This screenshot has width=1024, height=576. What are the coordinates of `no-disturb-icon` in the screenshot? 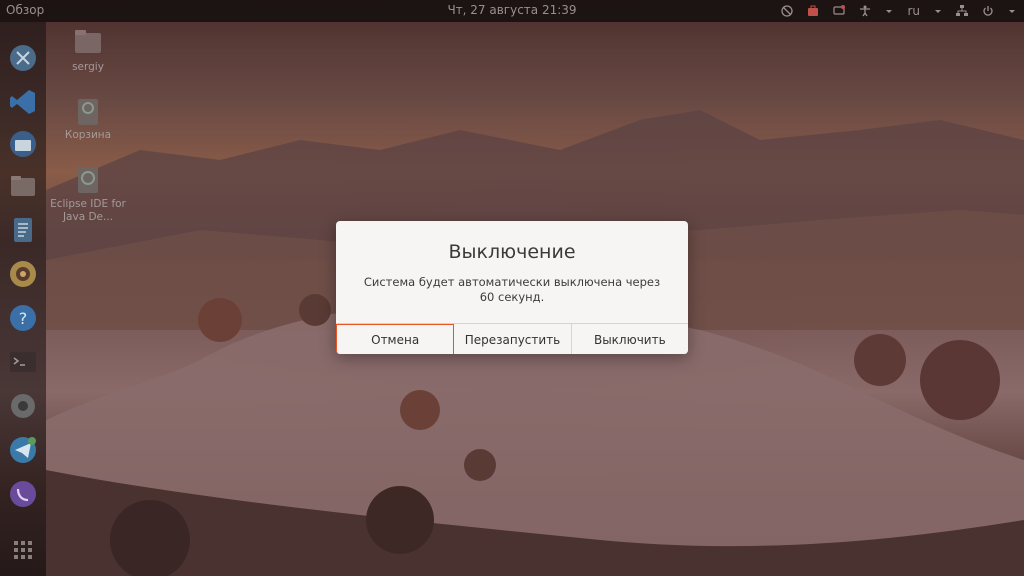 It's located at (787, 11).